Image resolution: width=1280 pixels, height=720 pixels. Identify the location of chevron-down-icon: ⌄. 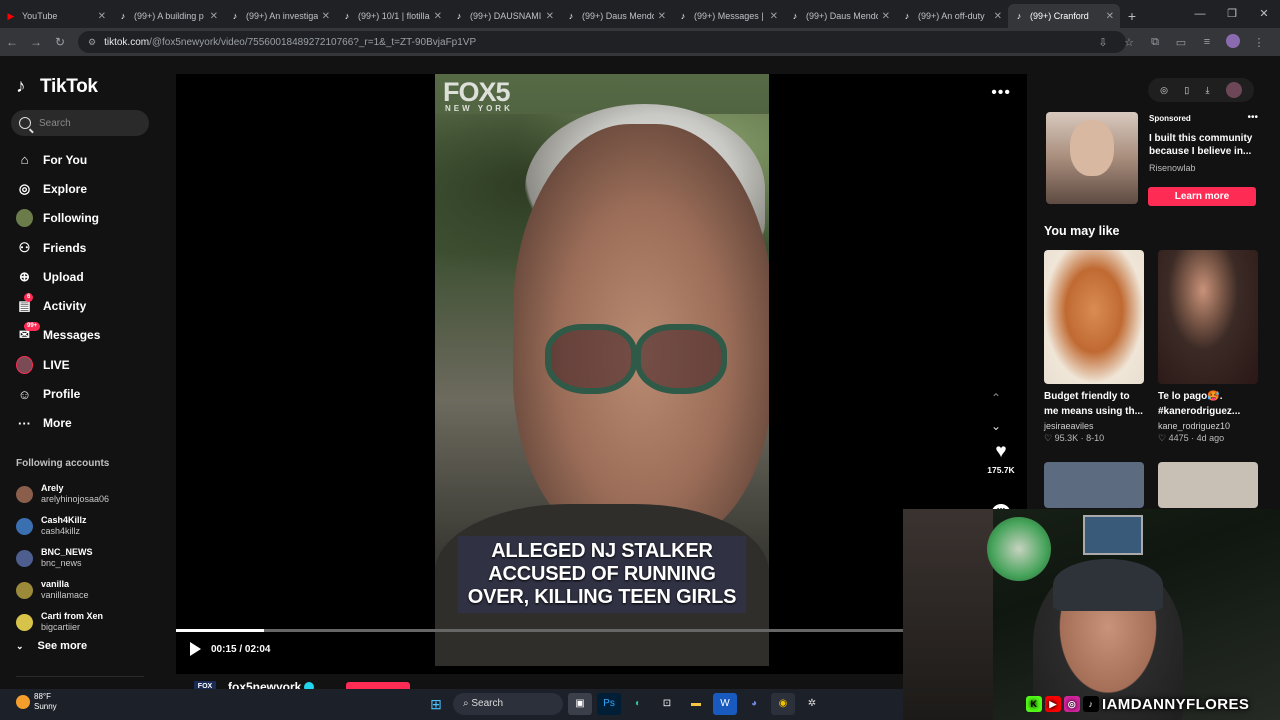
(996, 426).